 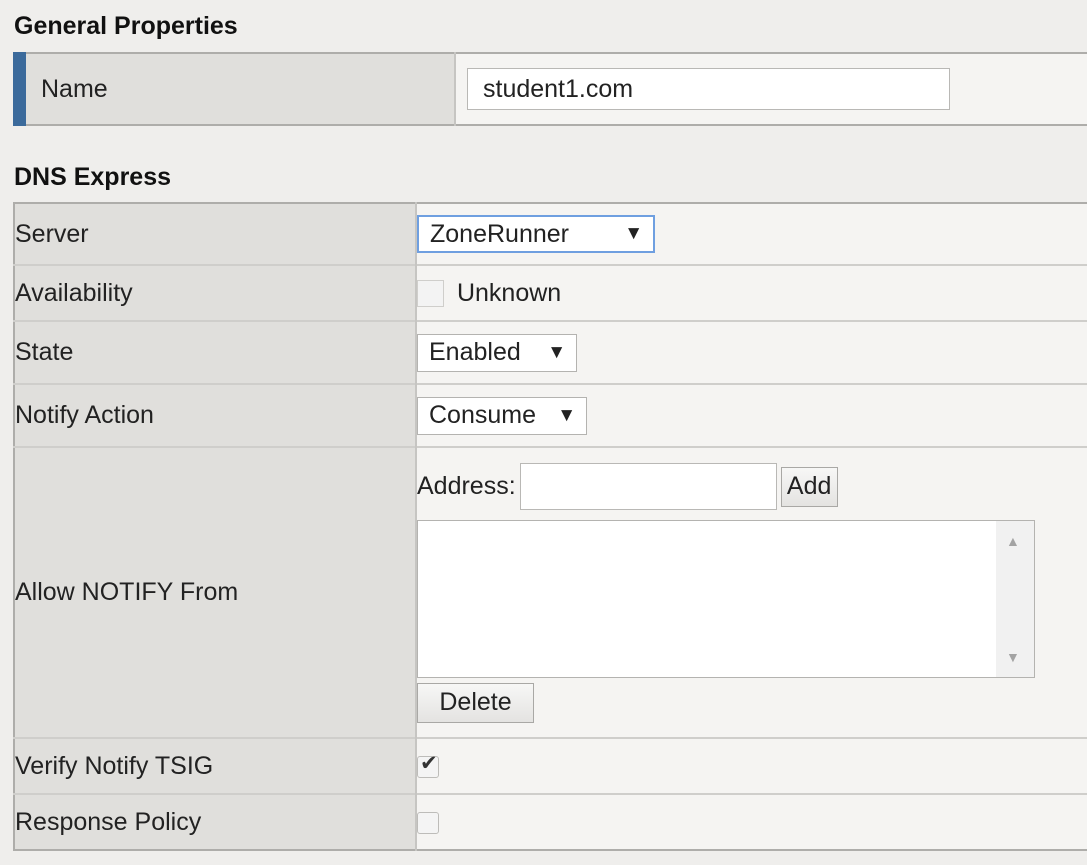 I want to click on general-properties-title: General Properties, so click(x=126, y=26).